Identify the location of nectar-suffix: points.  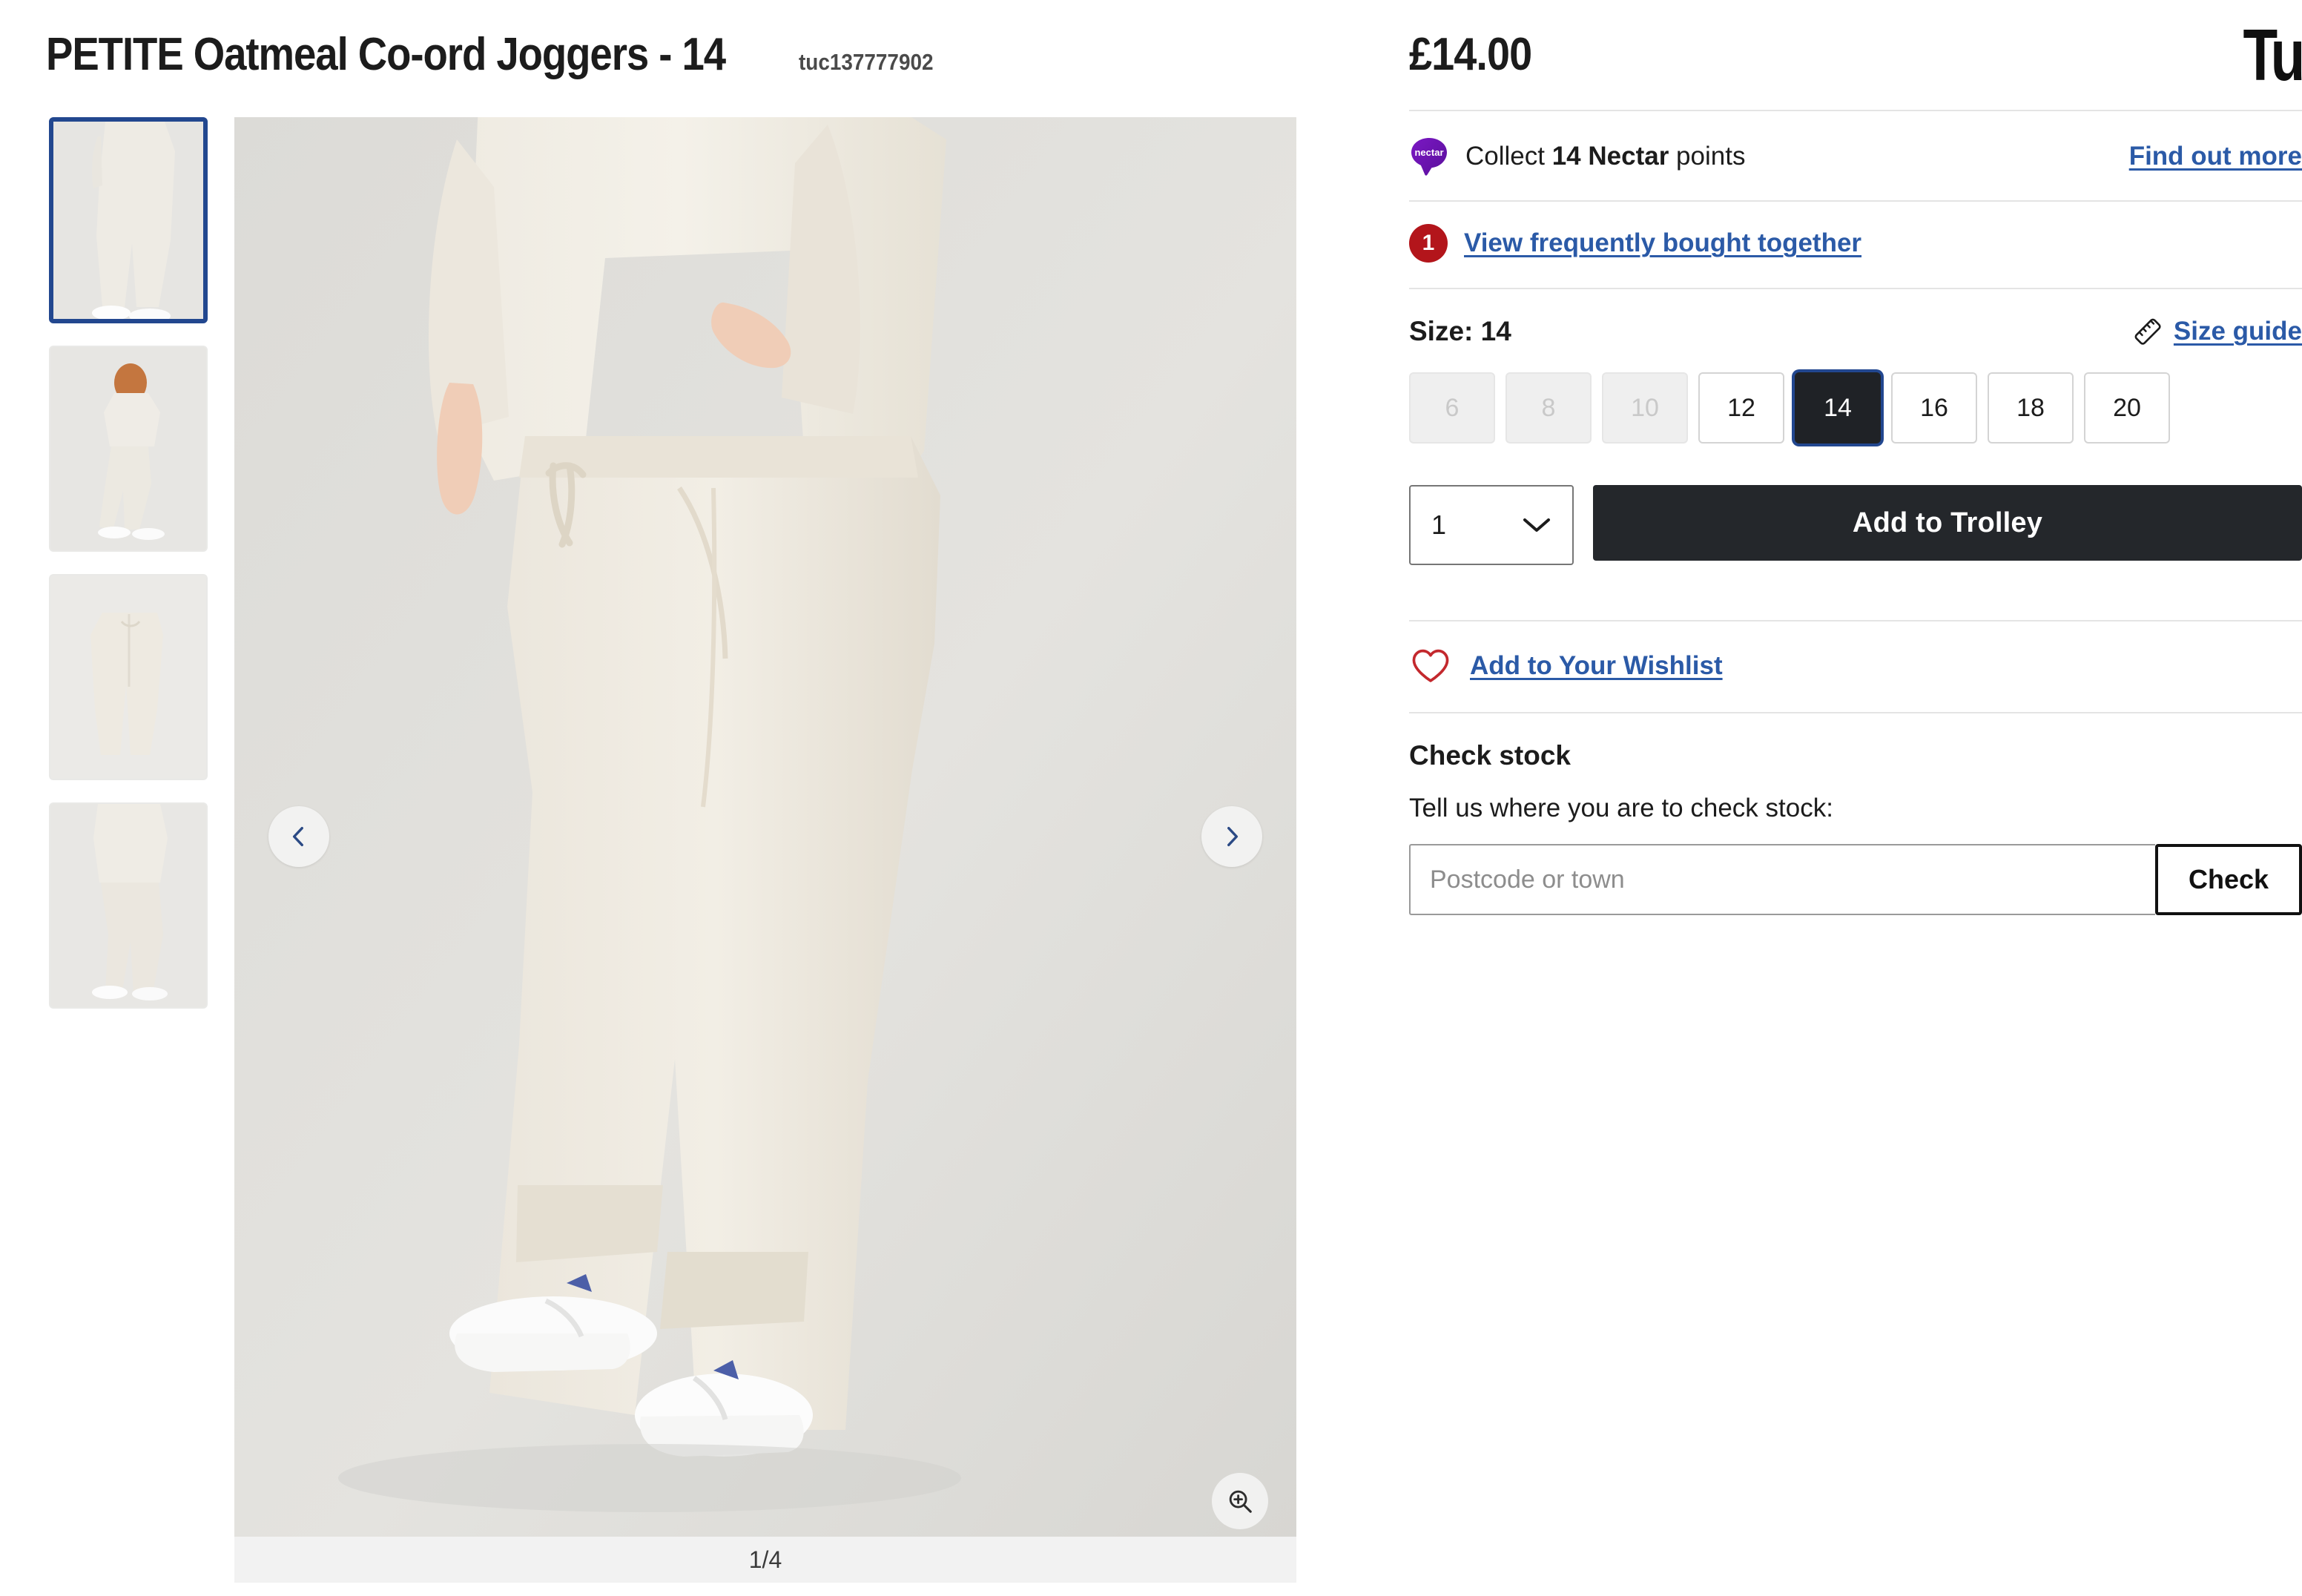
(1707, 156).